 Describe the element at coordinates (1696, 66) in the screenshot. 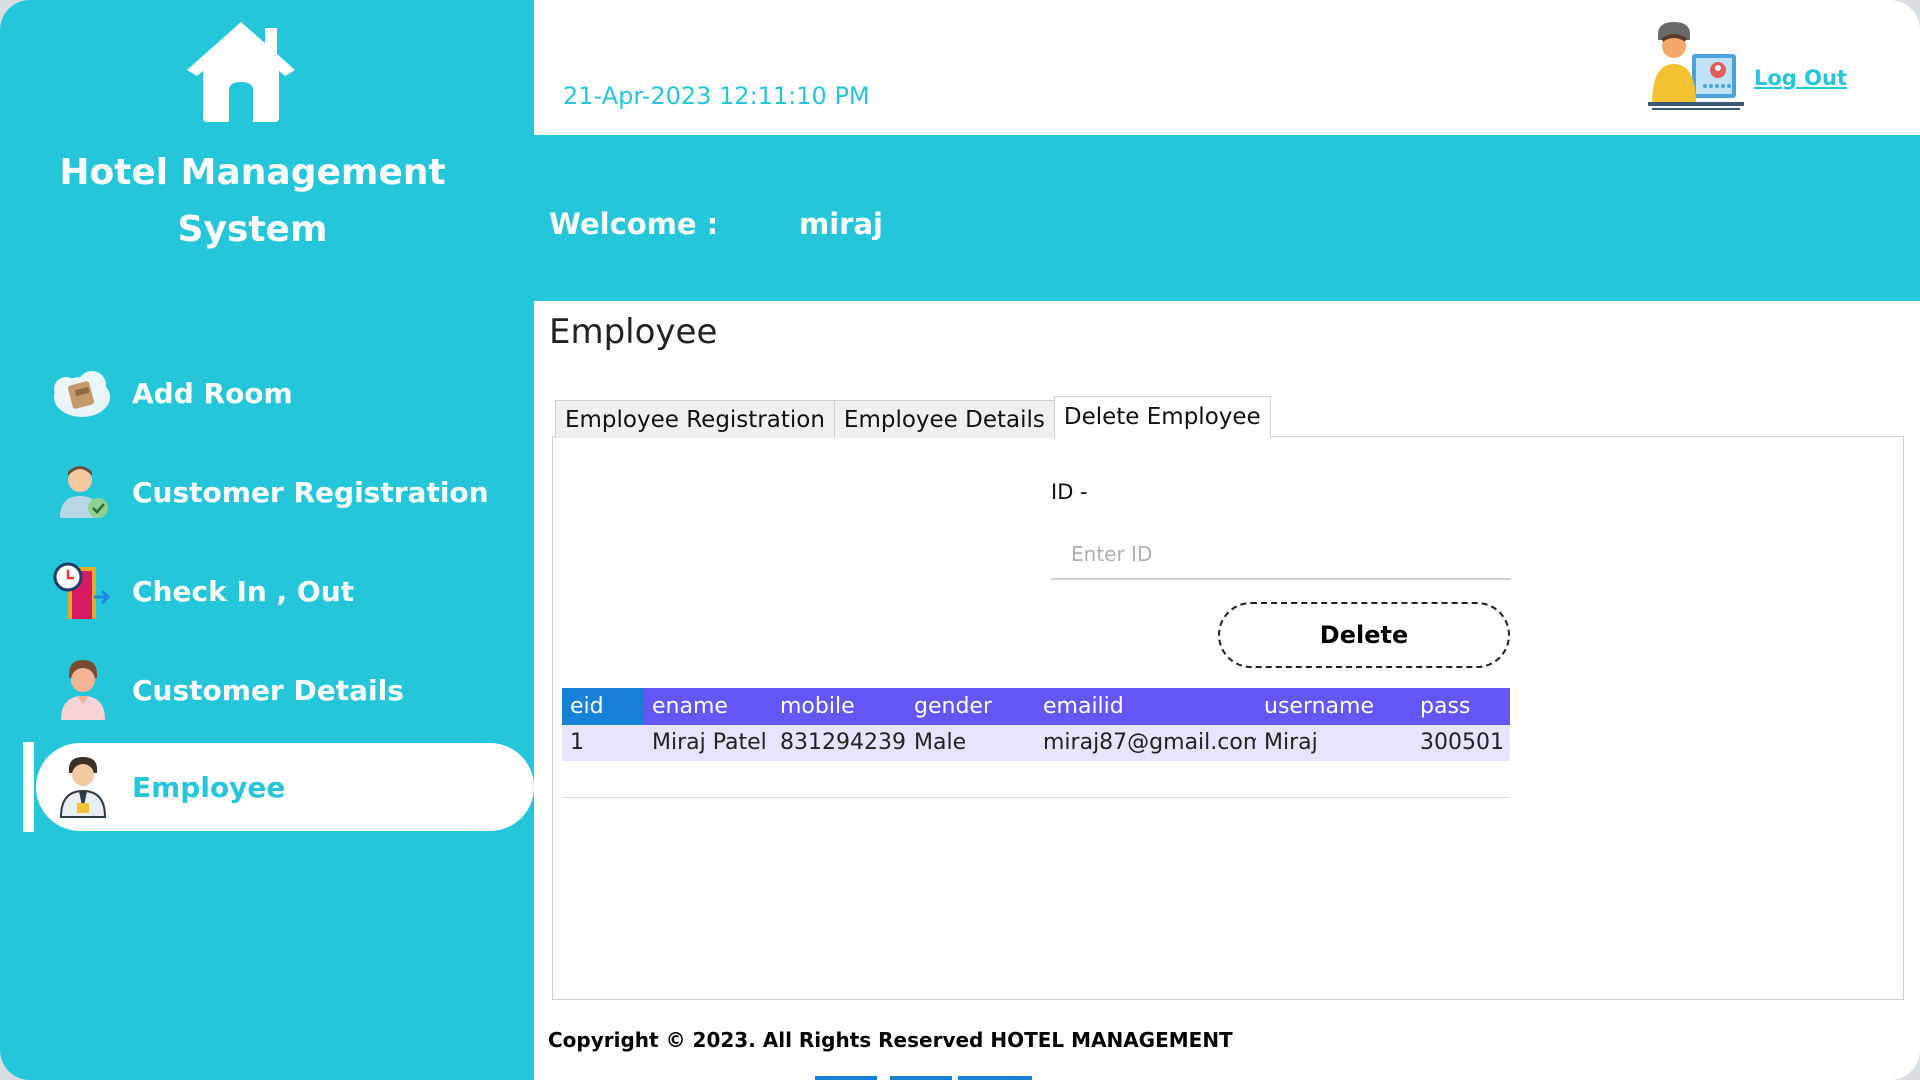

I see `user-avatar-icon` at that location.